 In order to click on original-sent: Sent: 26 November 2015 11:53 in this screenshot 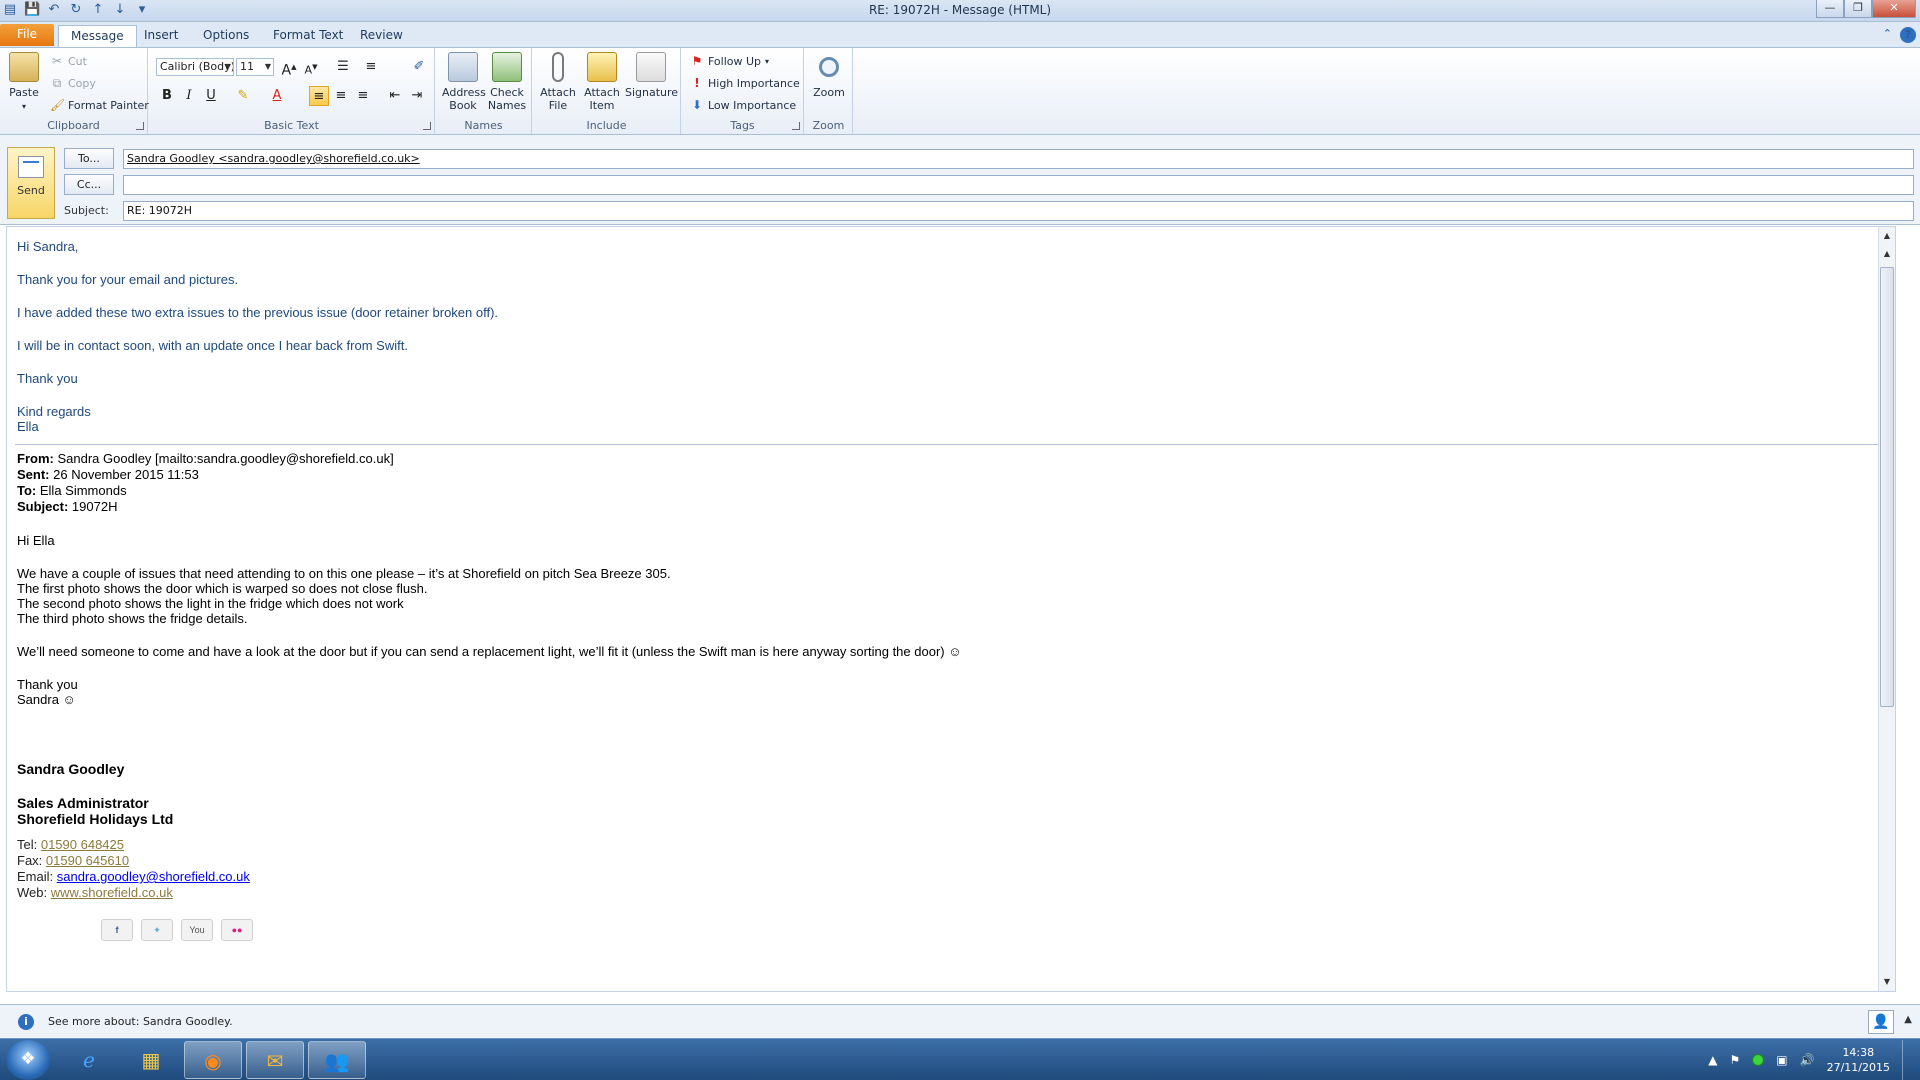, I will do `click(108, 474)`.